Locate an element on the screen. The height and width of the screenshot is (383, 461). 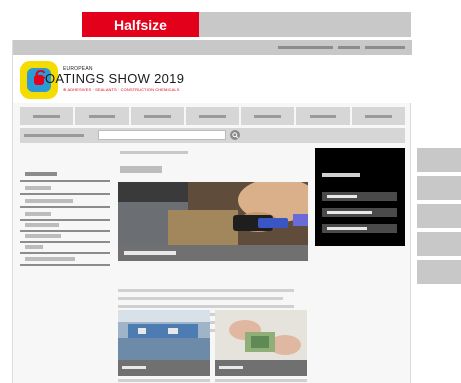
hero-caption is located at coordinates (213, 253).